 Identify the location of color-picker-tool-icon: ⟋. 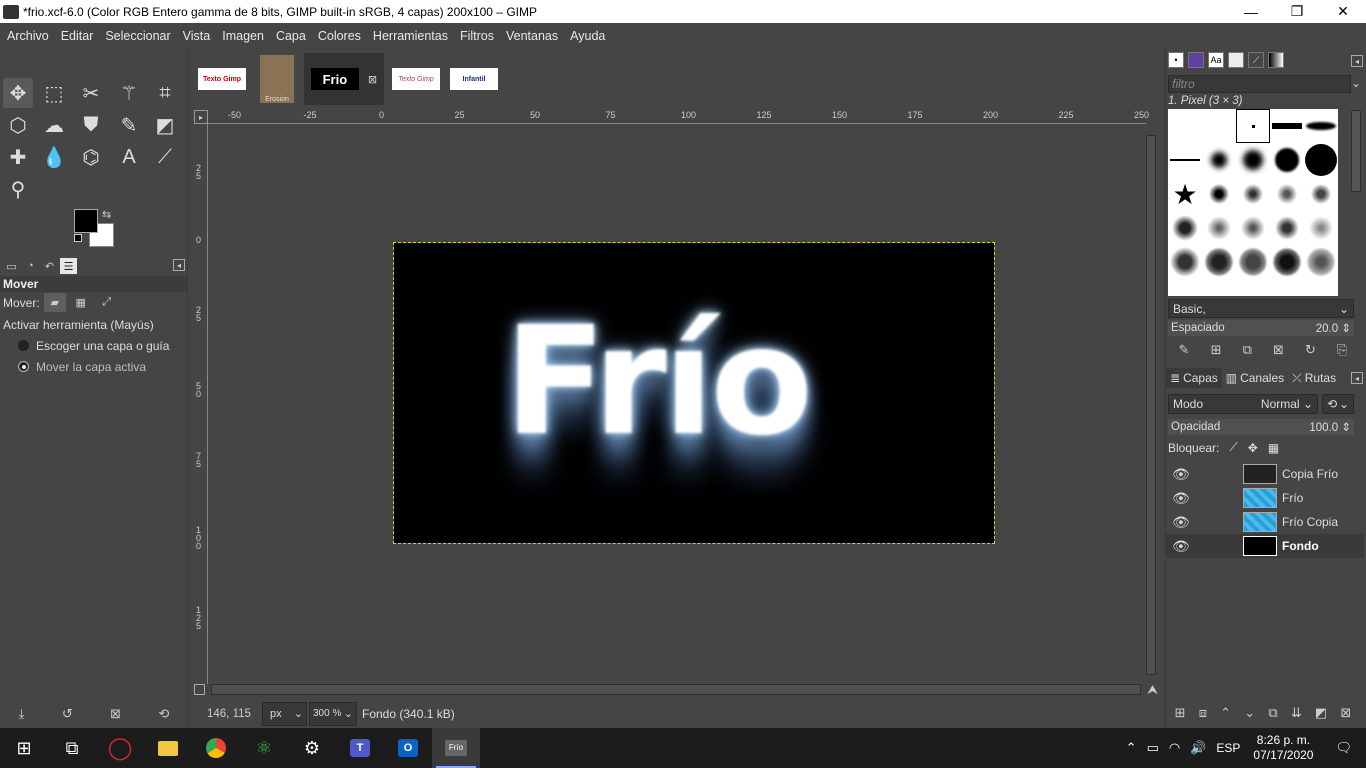
(165, 157).